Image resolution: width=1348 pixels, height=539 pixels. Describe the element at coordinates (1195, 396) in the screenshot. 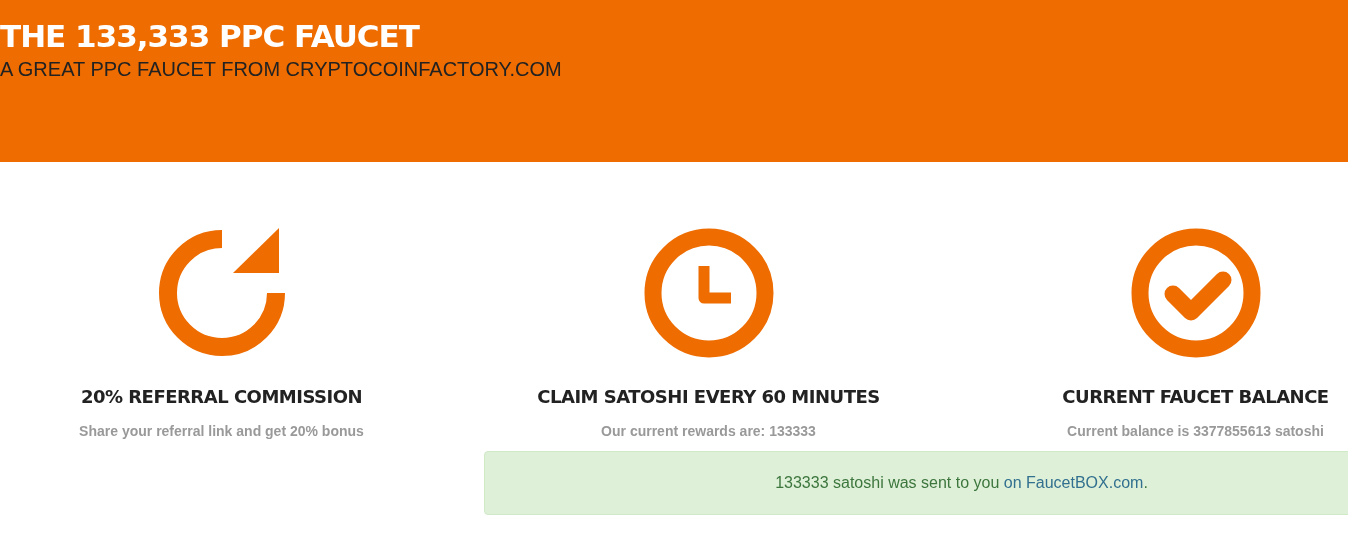

I see `feature-title: CURRENT FAUCET BALANCE` at that location.